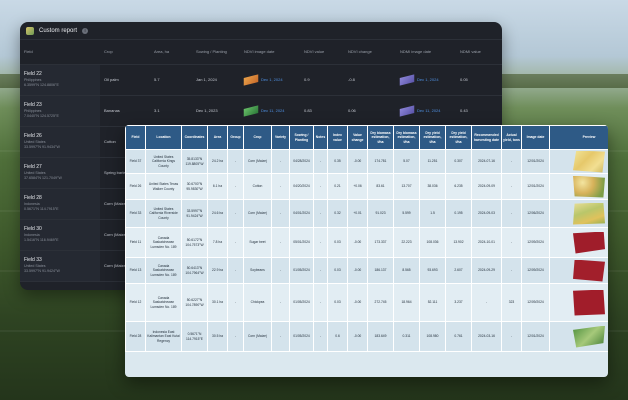  Describe the element at coordinates (535, 270) in the screenshot. I see `image-date-cell: 12/09/2024` at that location.